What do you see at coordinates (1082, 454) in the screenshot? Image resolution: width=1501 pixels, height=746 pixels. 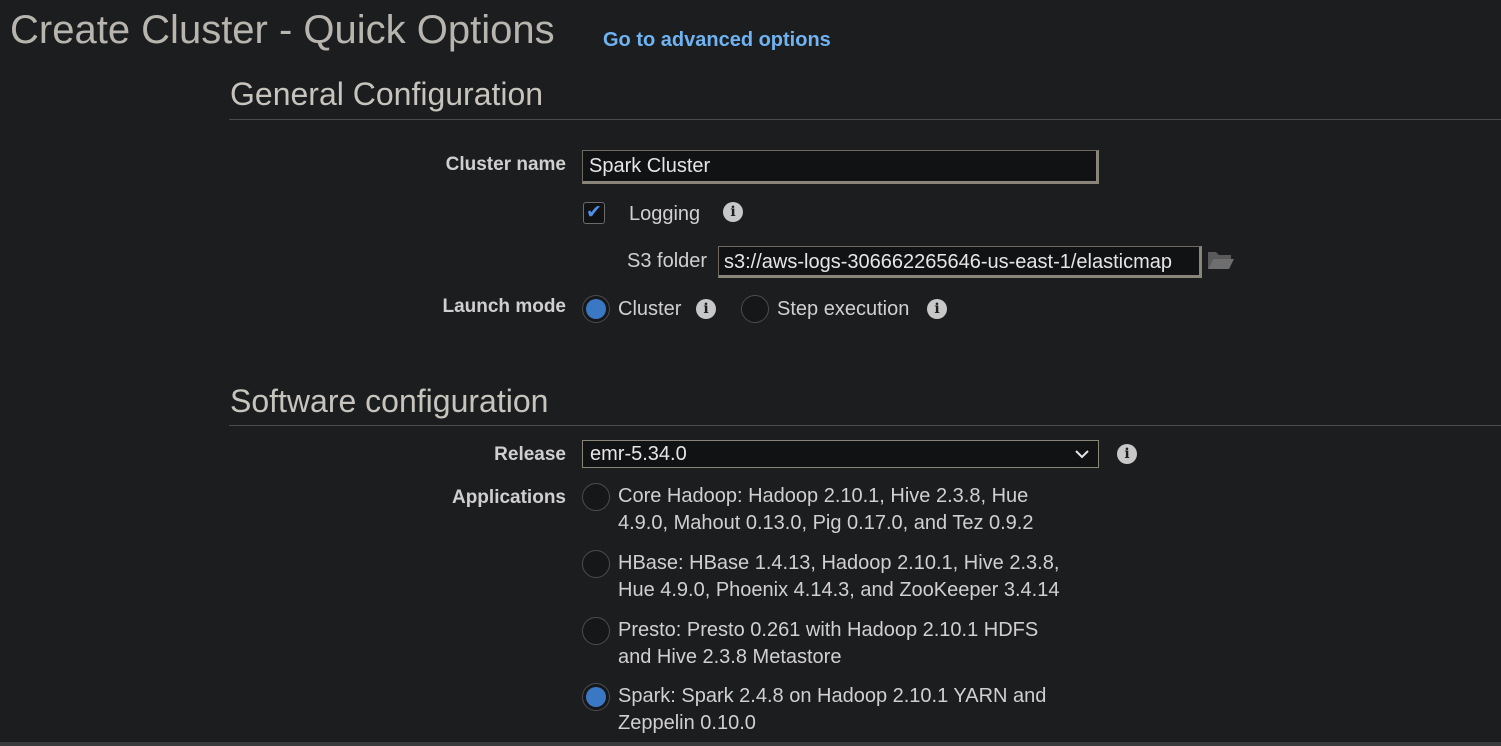 I see `chevron-down-icon` at bounding box center [1082, 454].